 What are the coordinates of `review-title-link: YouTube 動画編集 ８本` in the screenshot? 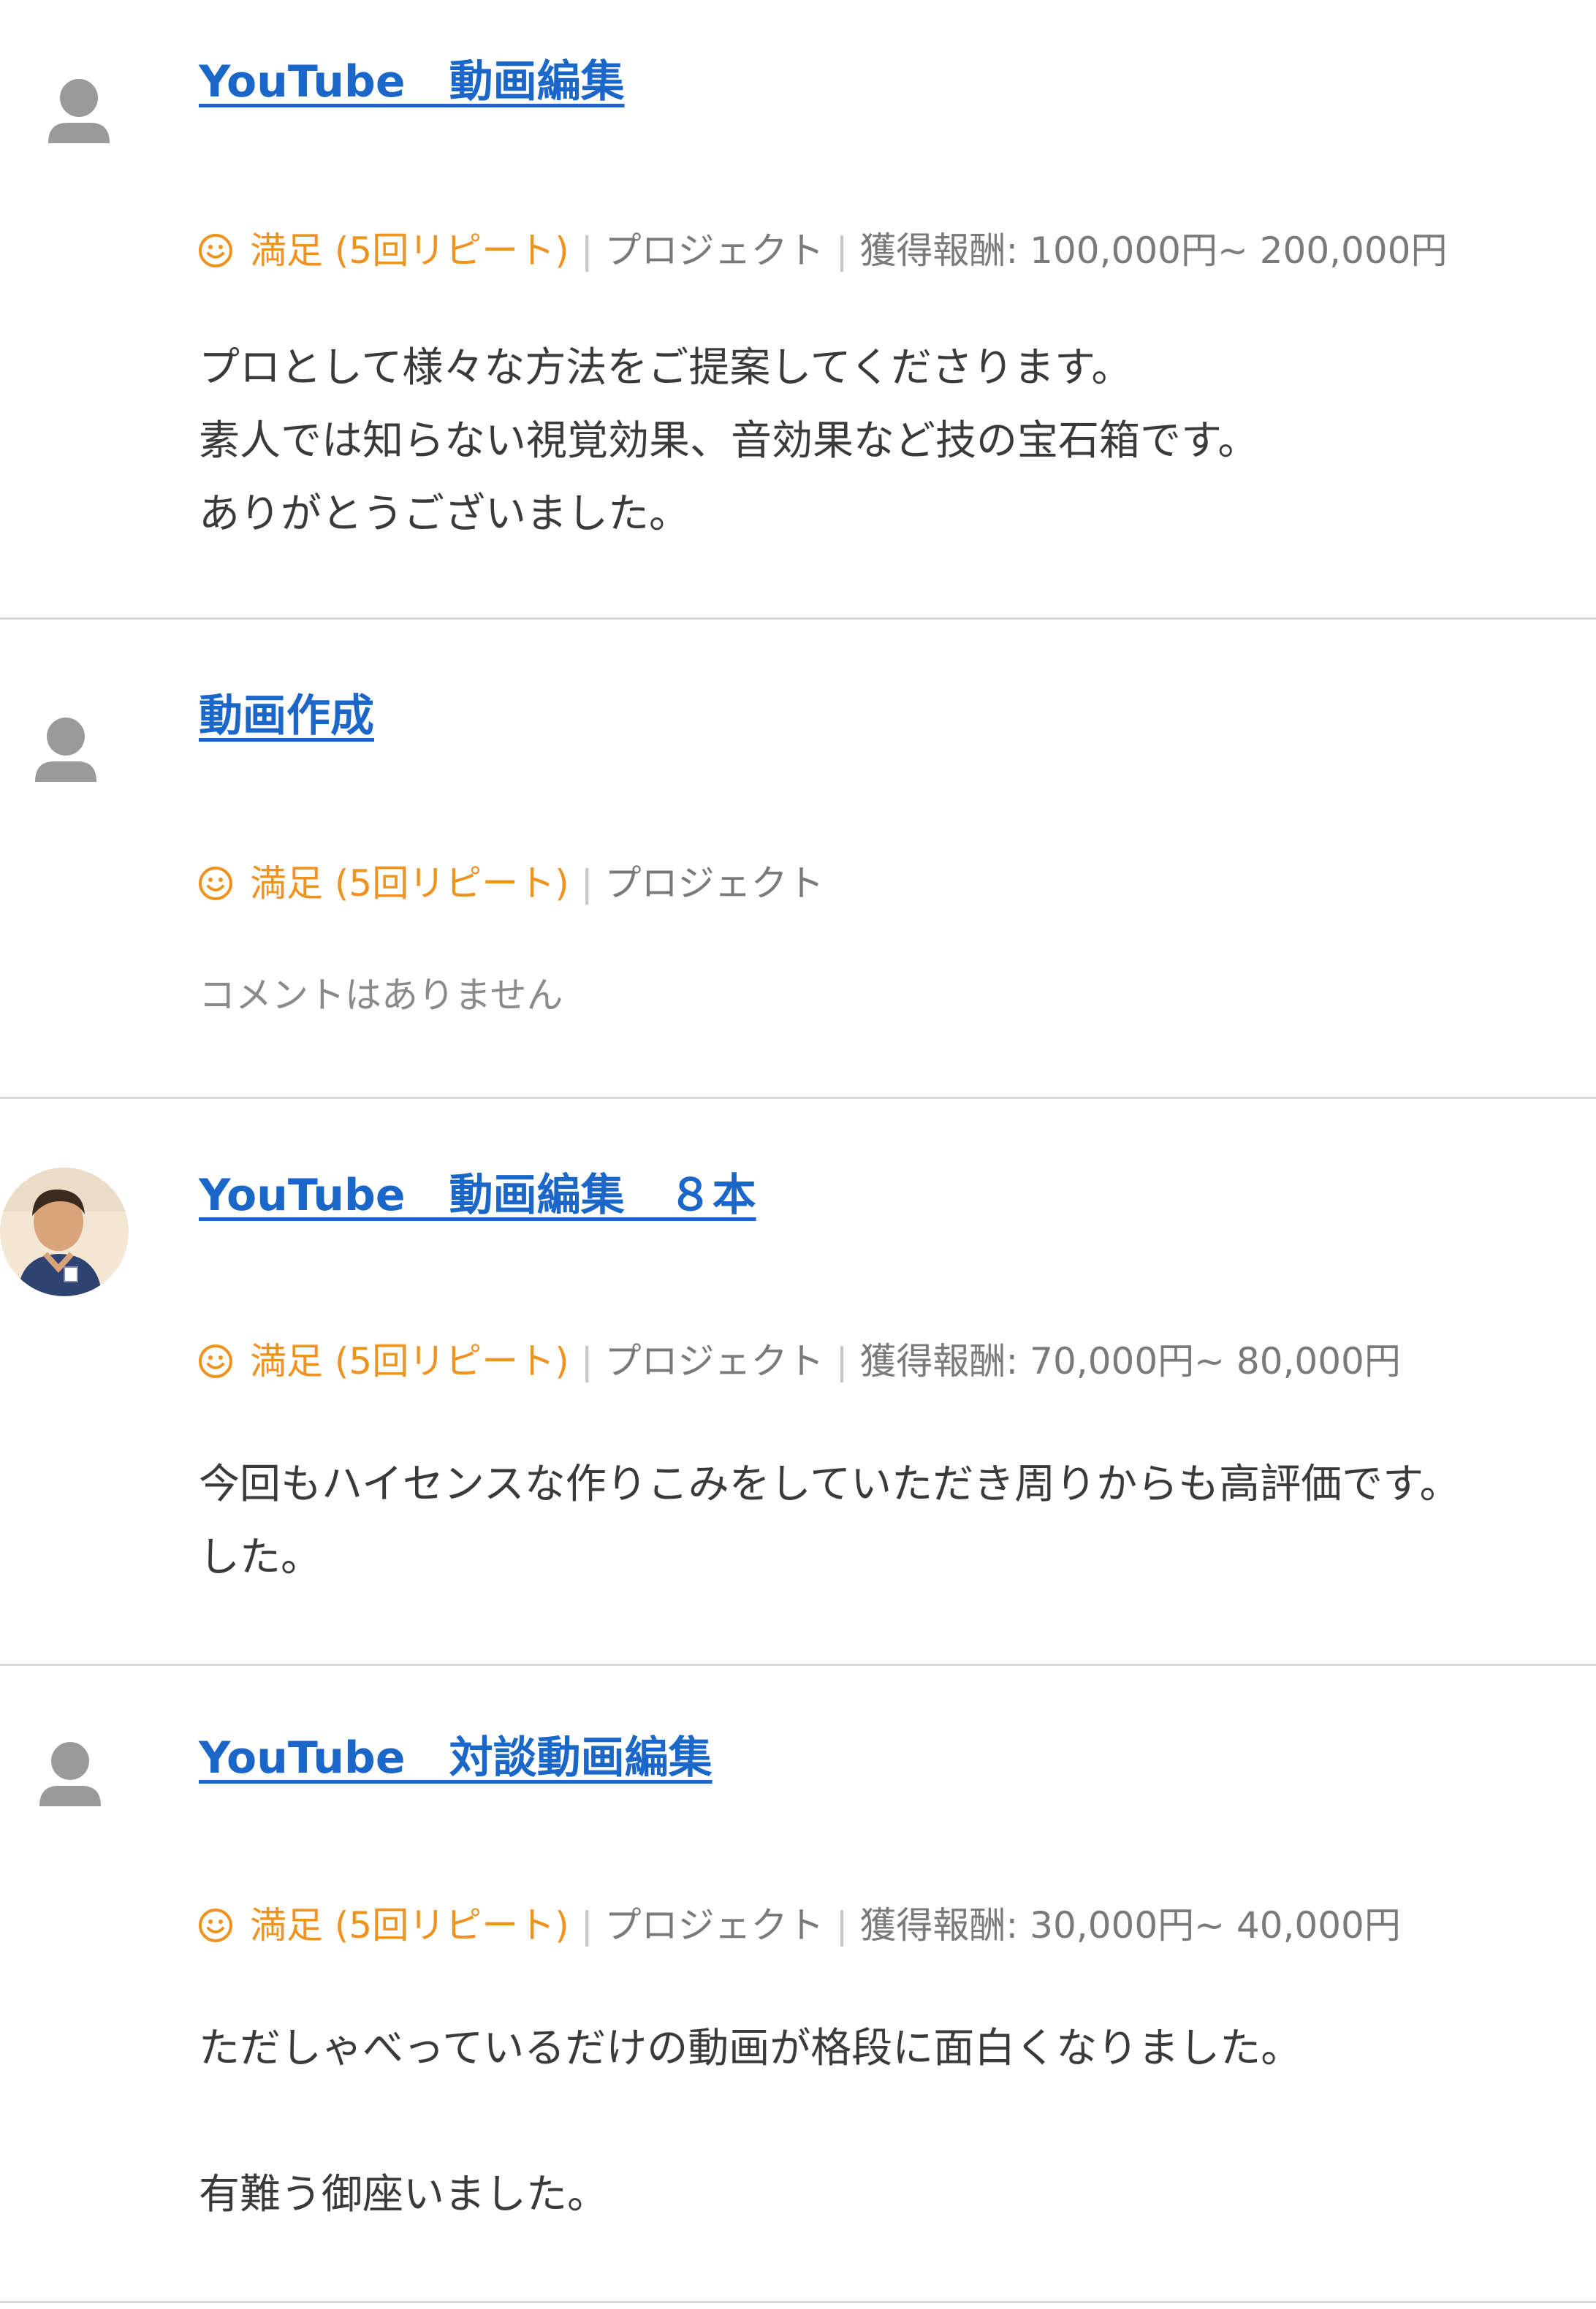 It's located at (477, 1195).